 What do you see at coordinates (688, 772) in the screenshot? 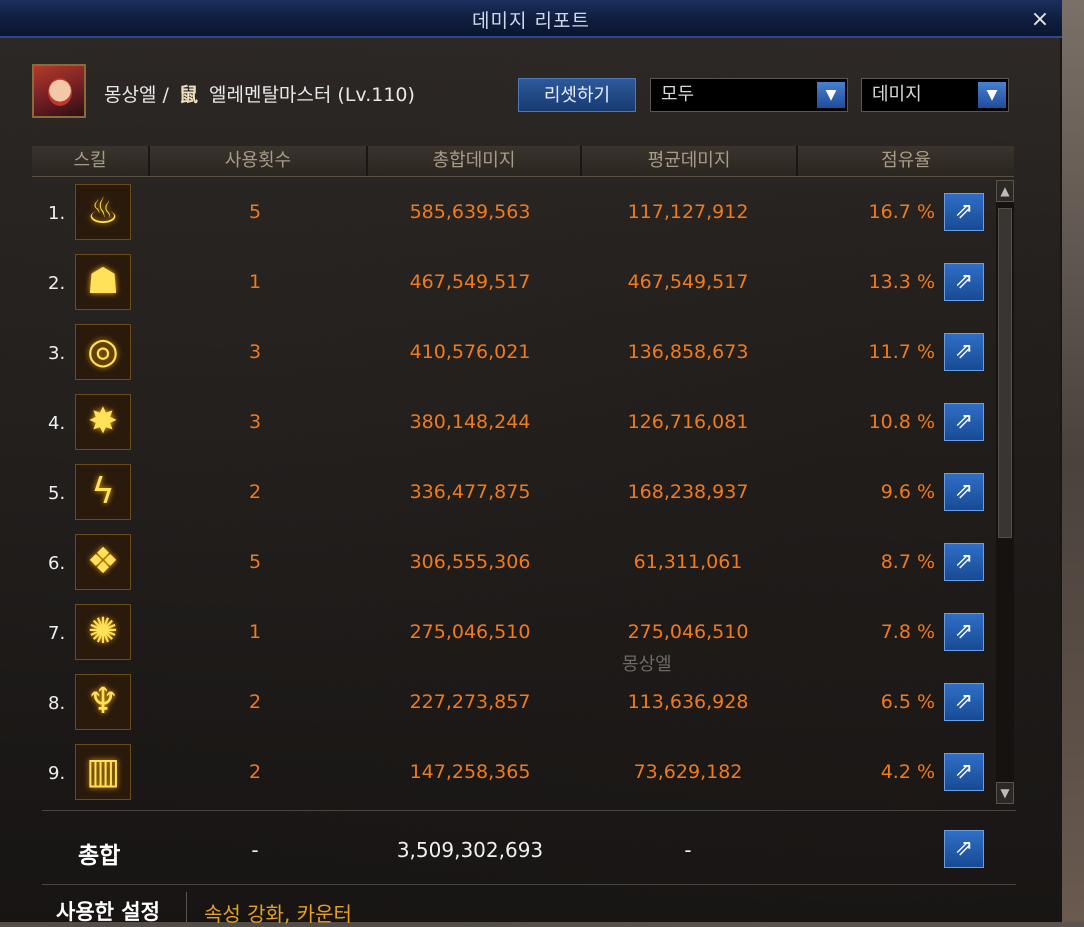
I see `row-average-damage: 73,629,182` at bounding box center [688, 772].